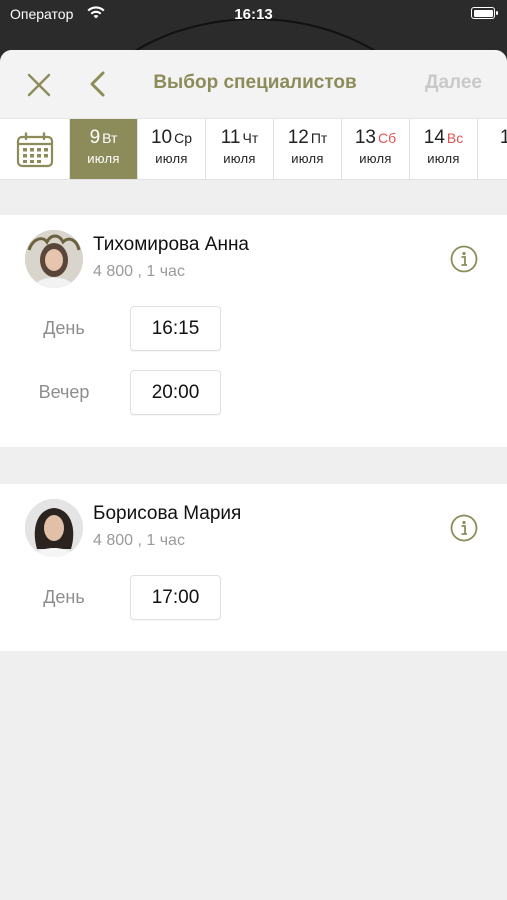 The width and height of the screenshot is (507, 900). I want to click on date-cell: 12 Пт июля, so click(308, 149).